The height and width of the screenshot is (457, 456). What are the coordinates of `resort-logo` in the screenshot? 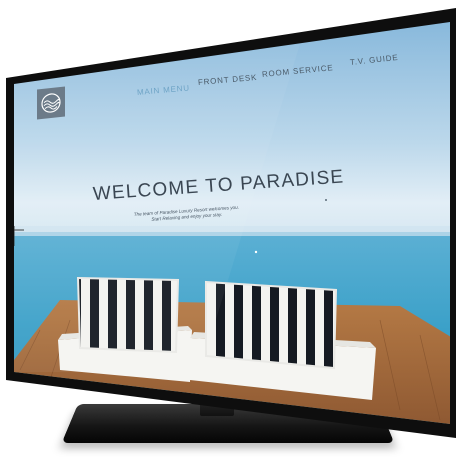 It's located at (51, 103).